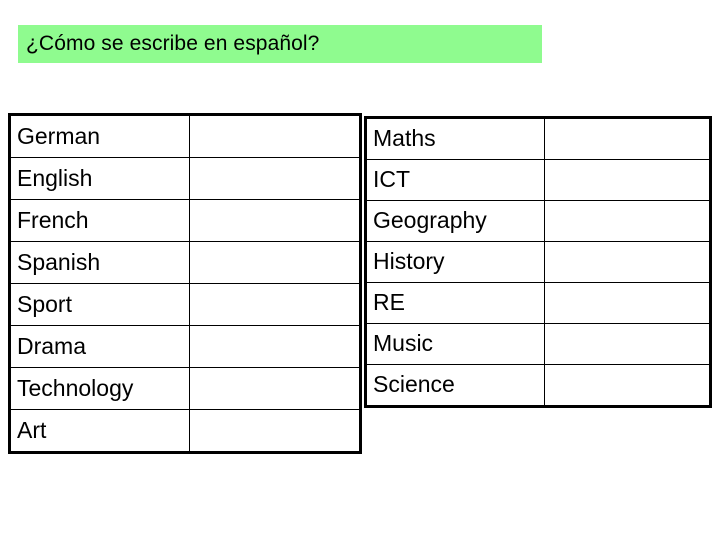 This screenshot has height=540, width=720. Describe the element at coordinates (59, 261) in the screenshot. I see `subject-label: Spanish` at that location.